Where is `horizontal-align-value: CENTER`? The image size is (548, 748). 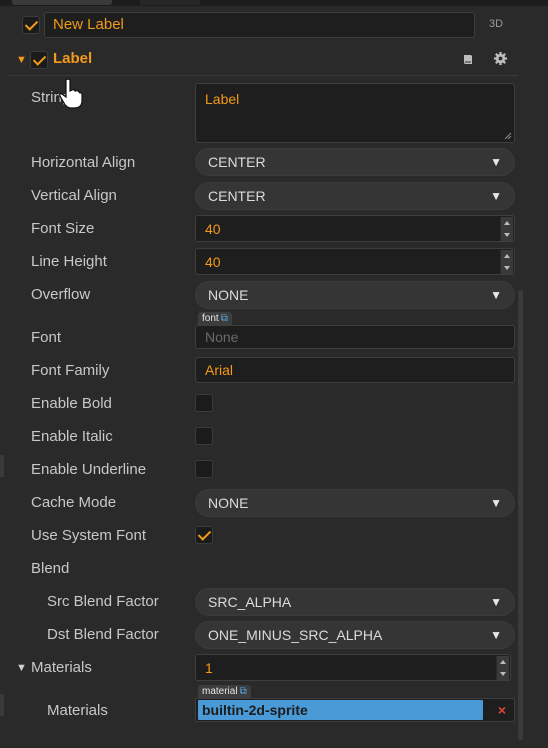
horizontal-align-value: CENTER is located at coordinates (237, 162).